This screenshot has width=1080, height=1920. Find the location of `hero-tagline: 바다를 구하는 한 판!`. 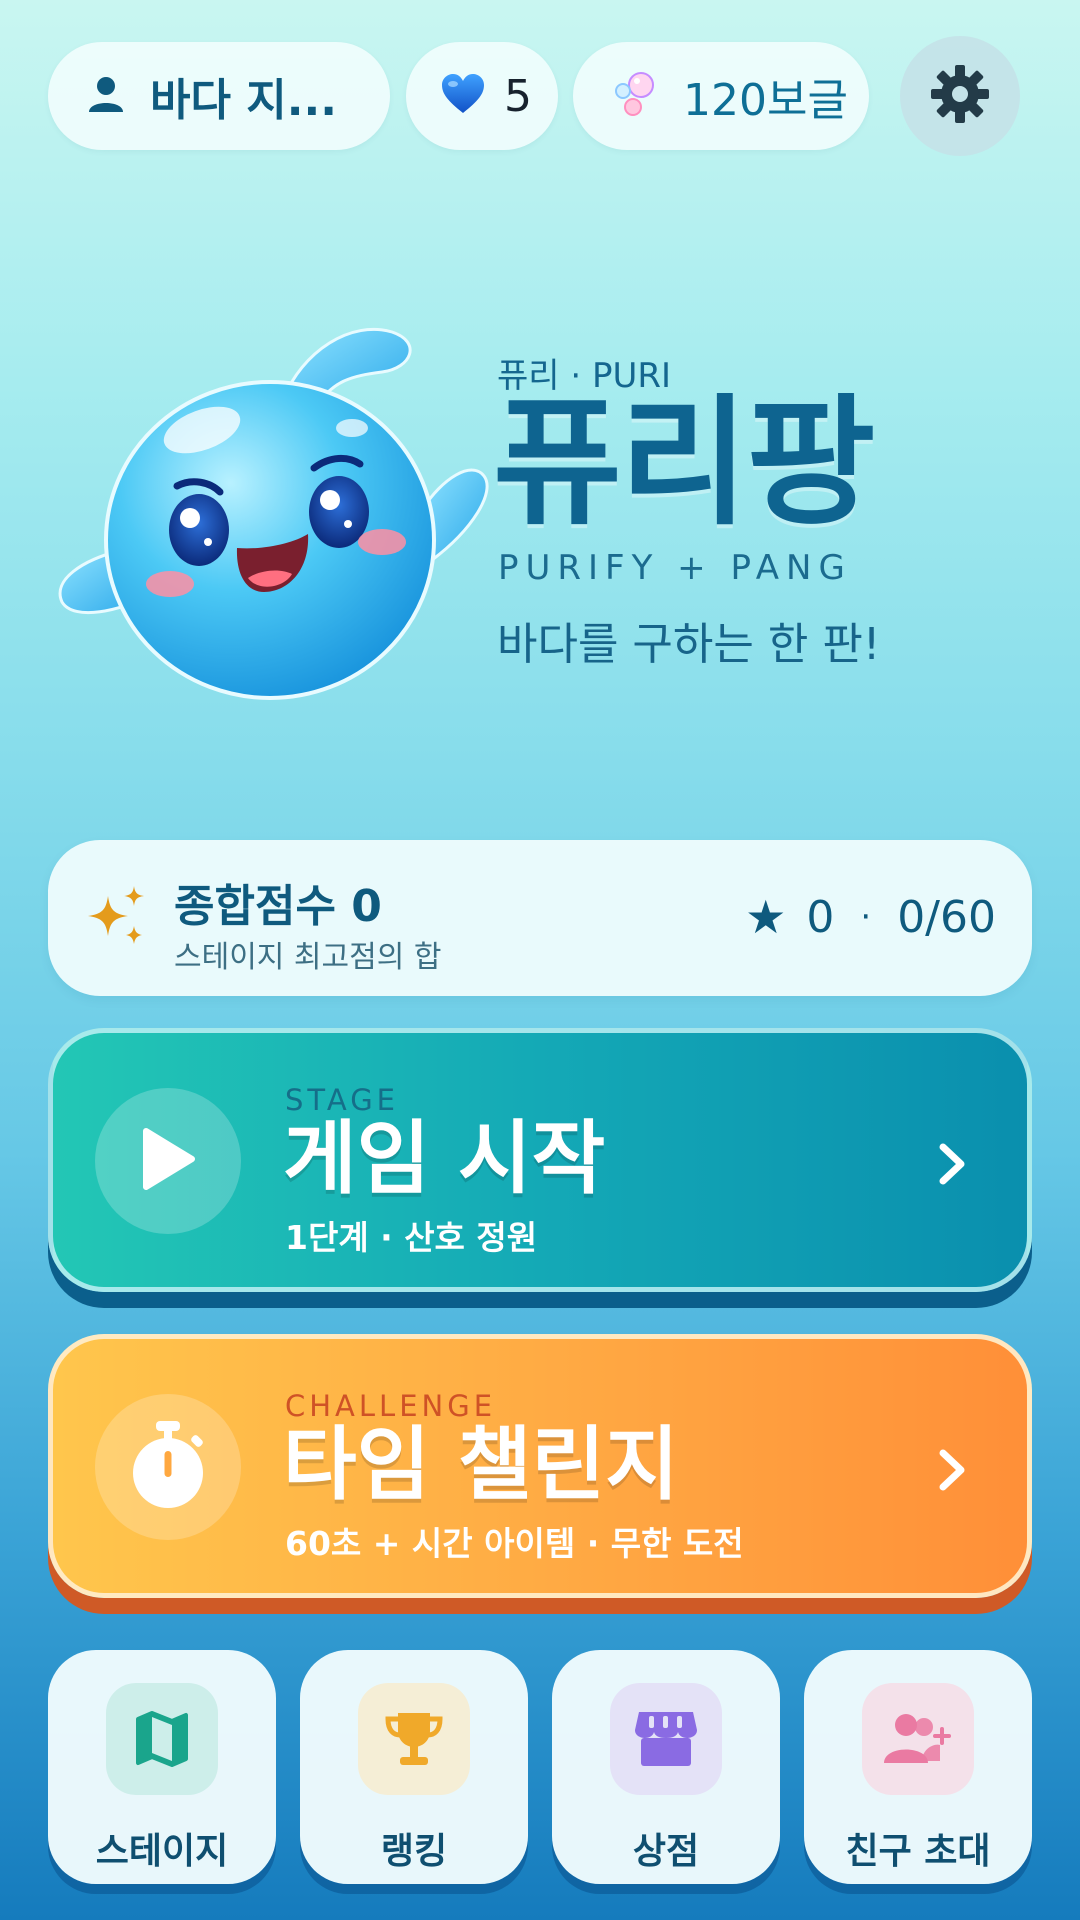

hero-tagline: 바다를 구하는 한 판! is located at coordinates (689, 644).